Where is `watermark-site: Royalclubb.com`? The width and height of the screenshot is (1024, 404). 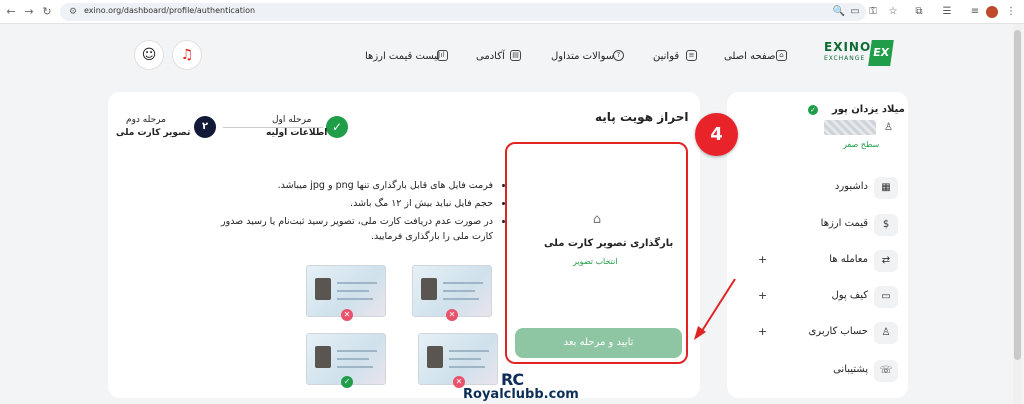
watermark-site: Royalclubb.com is located at coordinates (521, 394).